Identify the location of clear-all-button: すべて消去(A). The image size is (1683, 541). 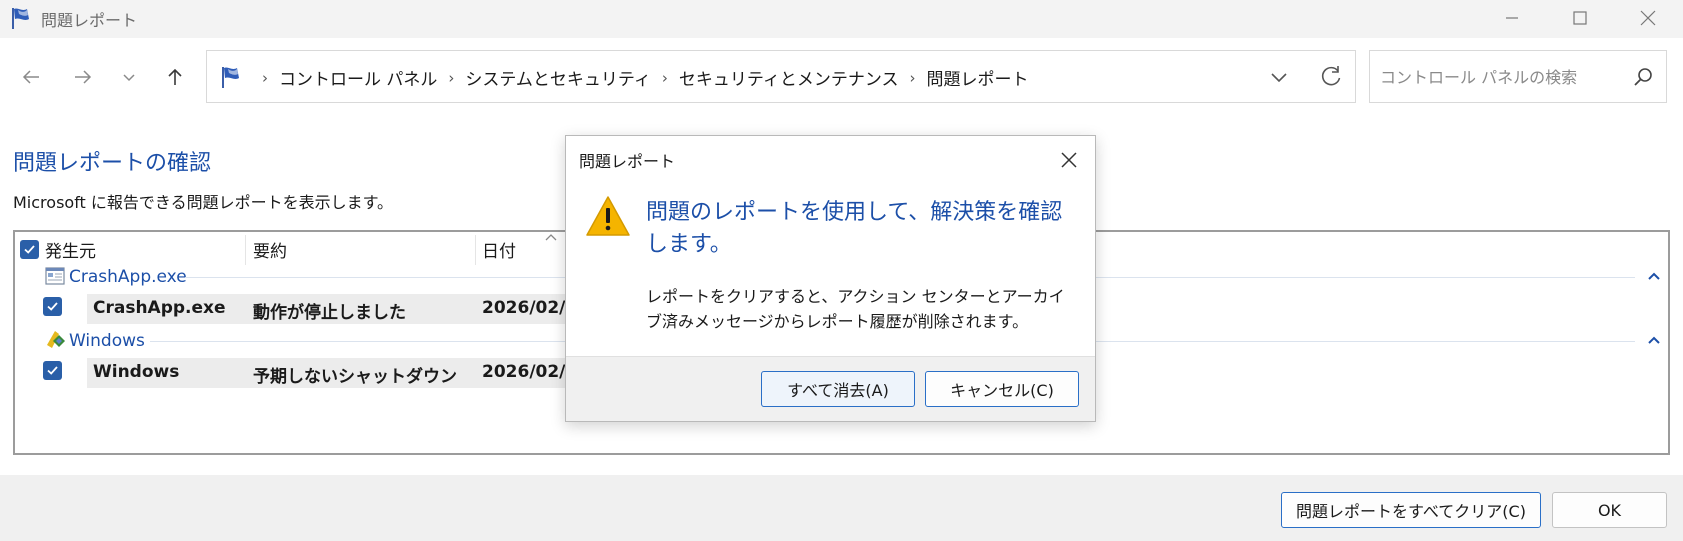
(838, 389).